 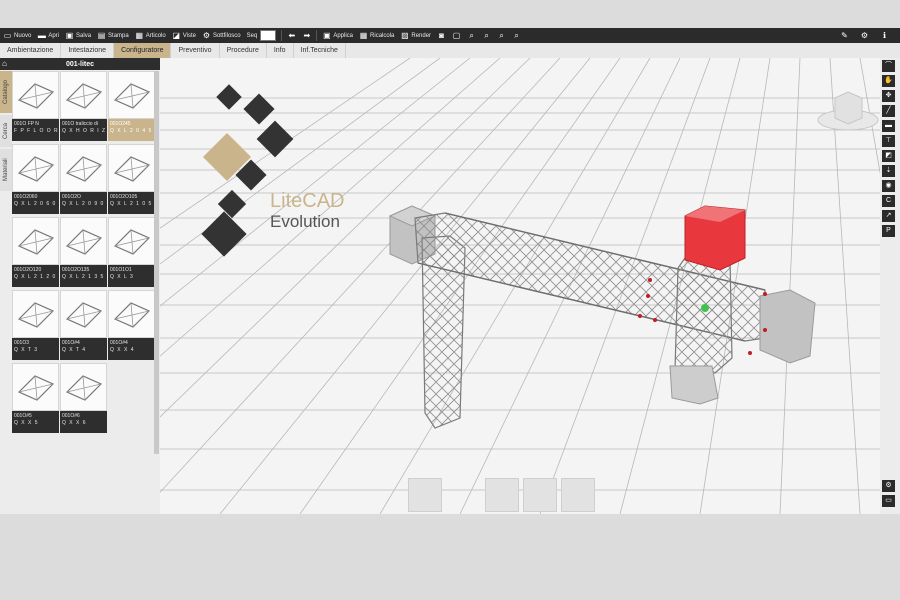 What do you see at coordinates (131, 106) in the screenshot?
I see `catalog-item: 001O245 Q X L 2 0 4 5` at bounding box center [131, 106].